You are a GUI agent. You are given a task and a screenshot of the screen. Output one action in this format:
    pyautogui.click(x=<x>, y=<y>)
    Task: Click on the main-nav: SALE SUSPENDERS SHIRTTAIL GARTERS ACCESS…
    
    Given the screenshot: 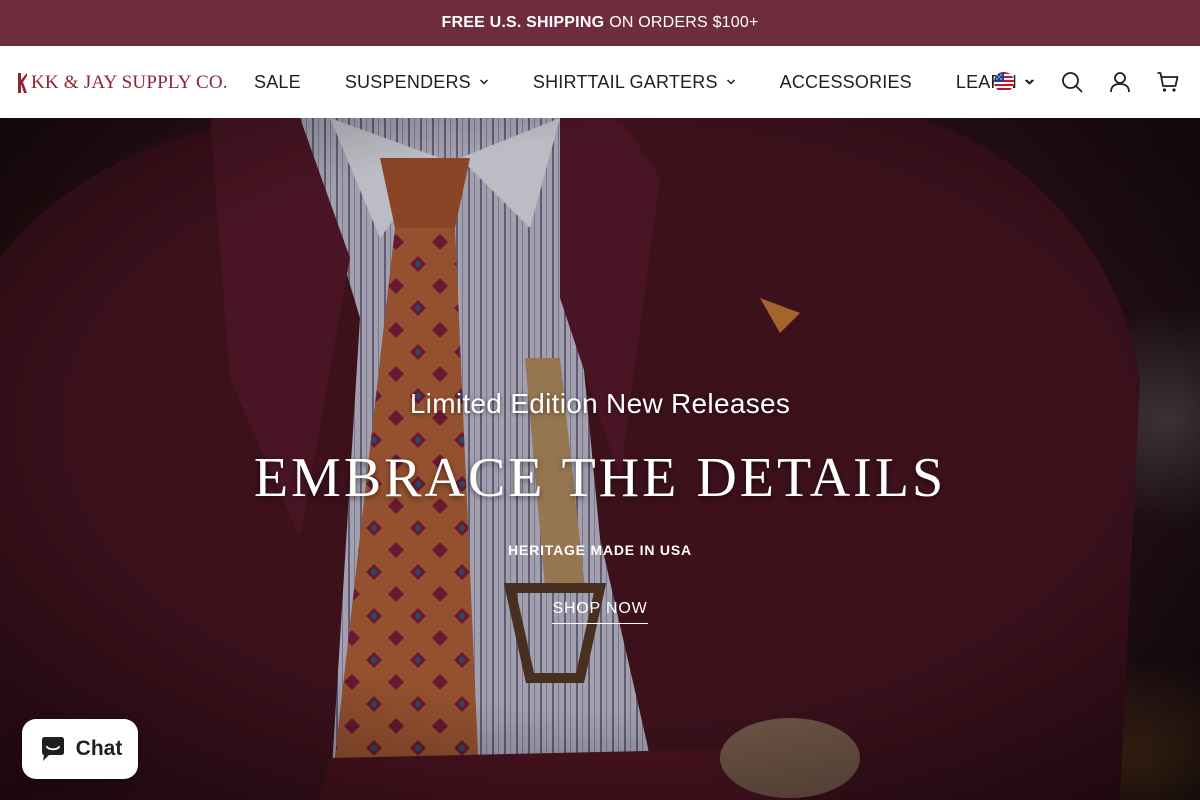 What is the action you would take?
    pyautogui.click(x=644, y=82)
    